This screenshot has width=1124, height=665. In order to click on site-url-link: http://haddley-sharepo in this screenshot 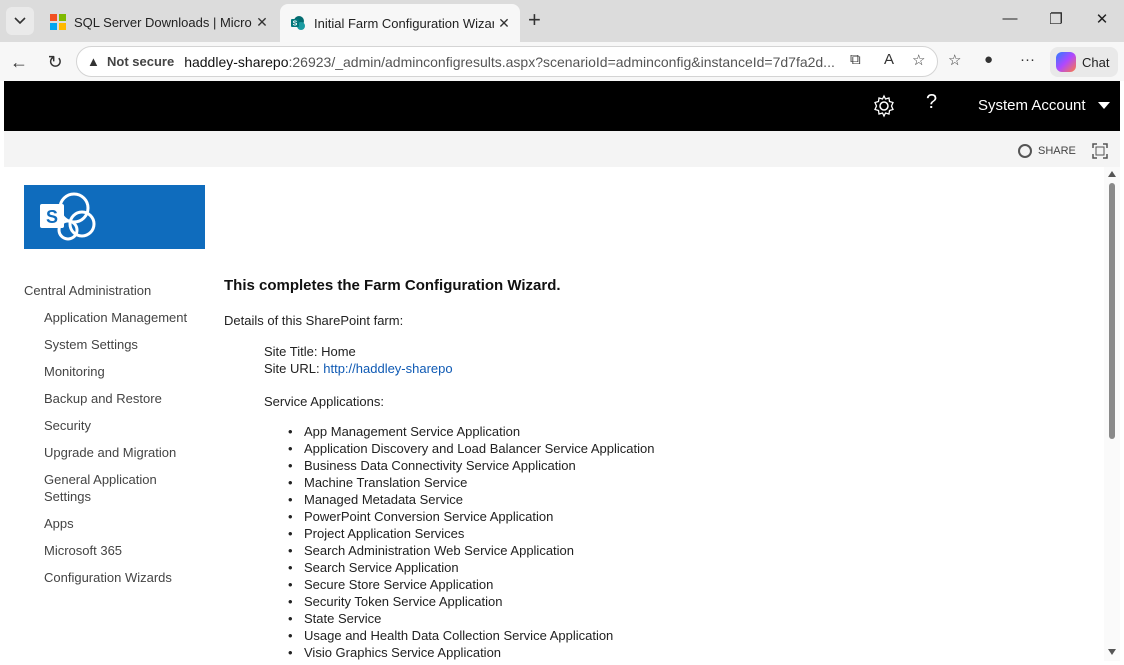, I will do `click(387, 368)`.